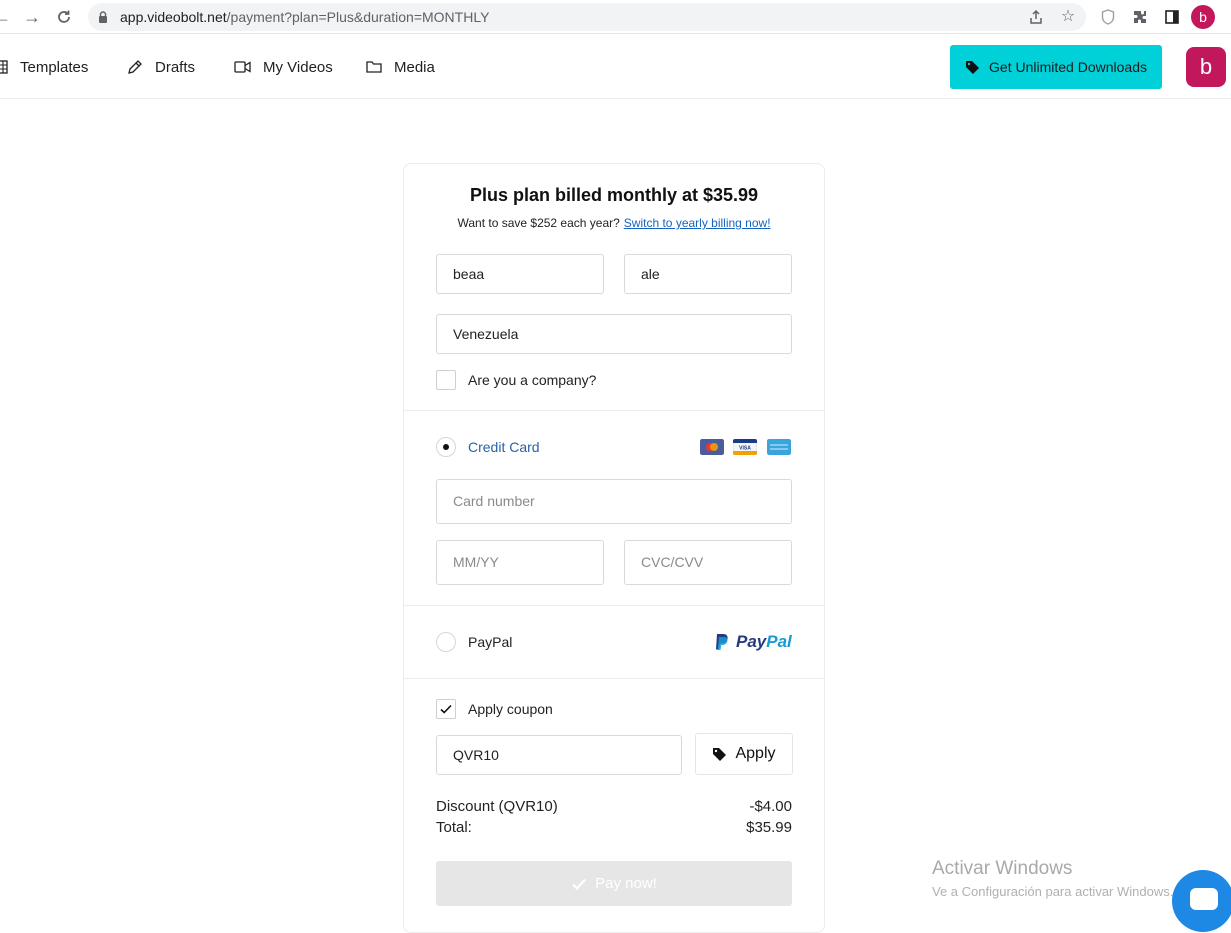  I want to click on company-label: Are you a company?, so click(532, 380).